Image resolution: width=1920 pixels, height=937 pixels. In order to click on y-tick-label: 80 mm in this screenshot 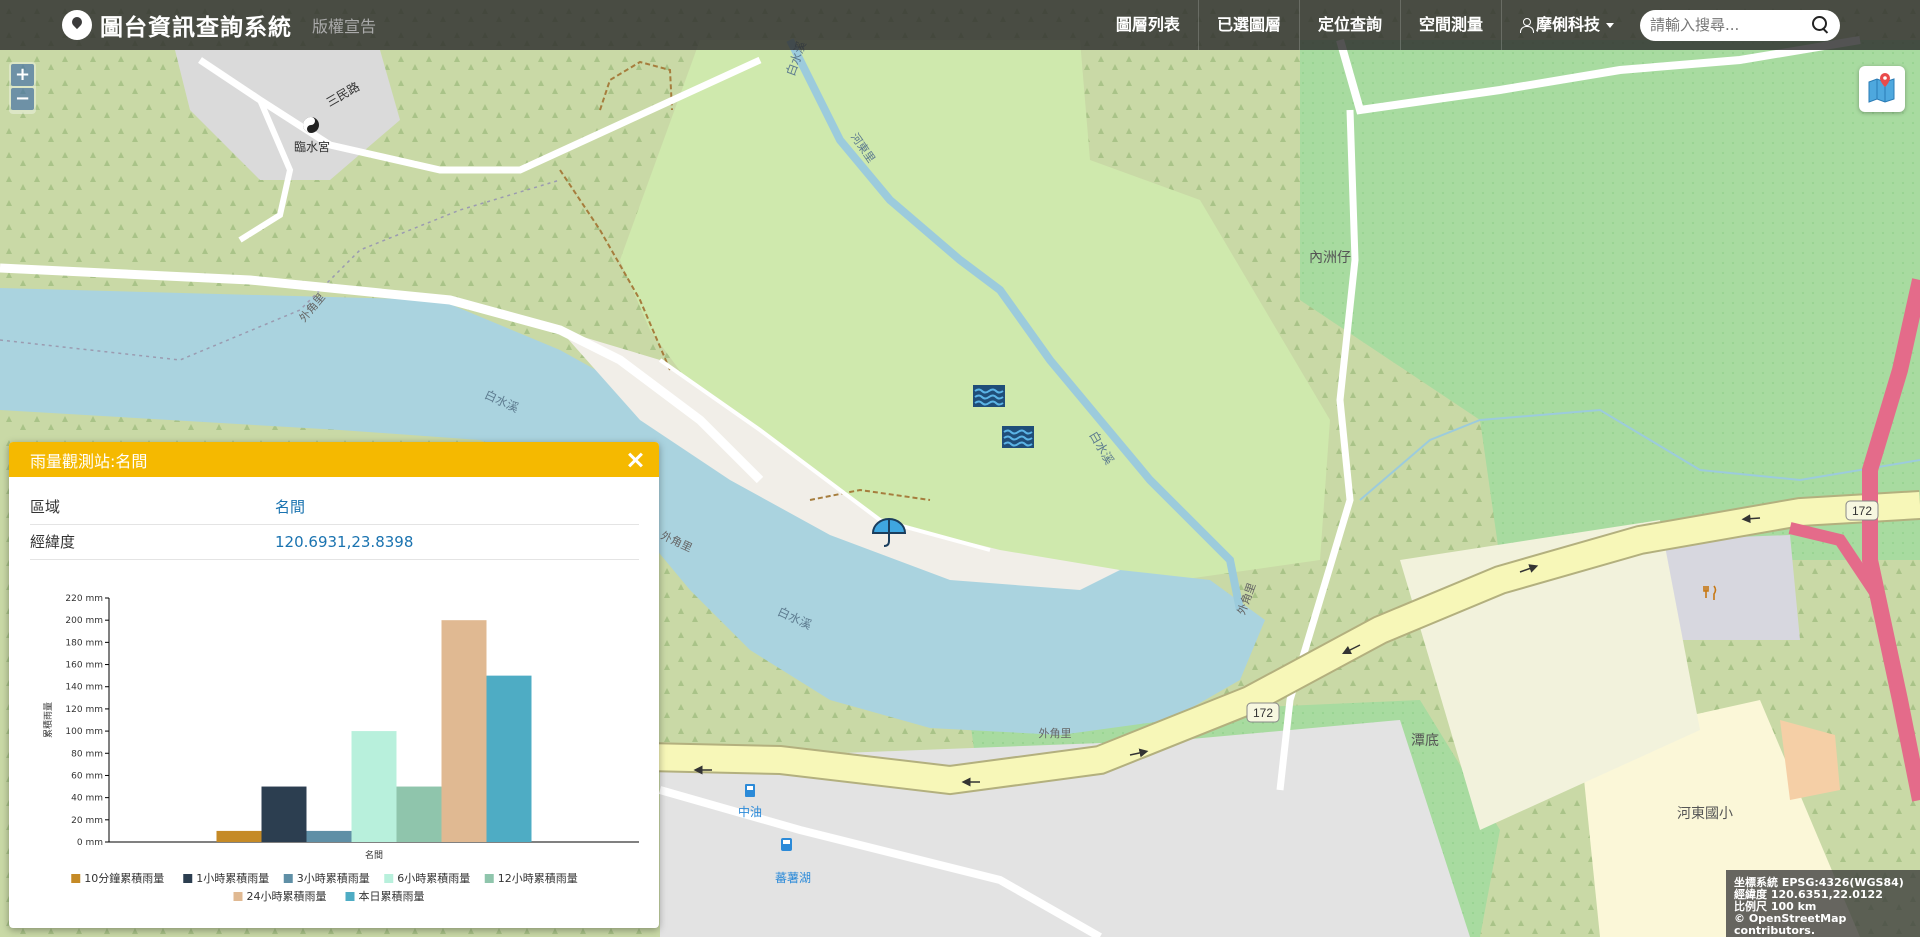, I will do `click(87, 754)`.